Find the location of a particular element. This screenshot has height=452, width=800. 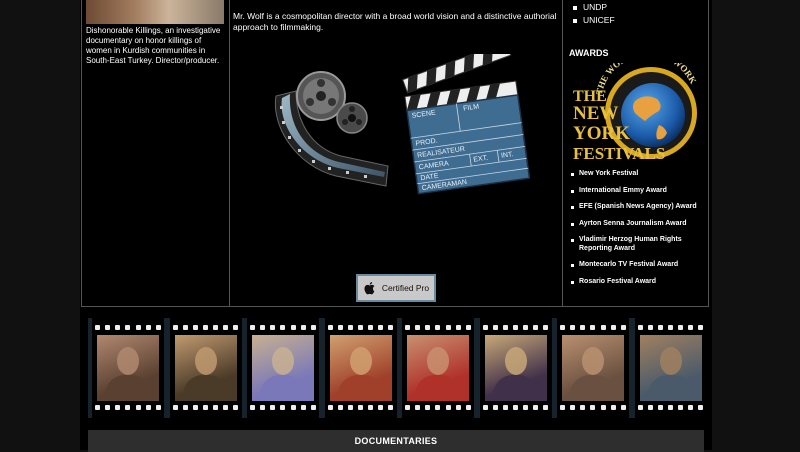

certified-pro-badge: Certified Pro is located at coordinates (396, 288).